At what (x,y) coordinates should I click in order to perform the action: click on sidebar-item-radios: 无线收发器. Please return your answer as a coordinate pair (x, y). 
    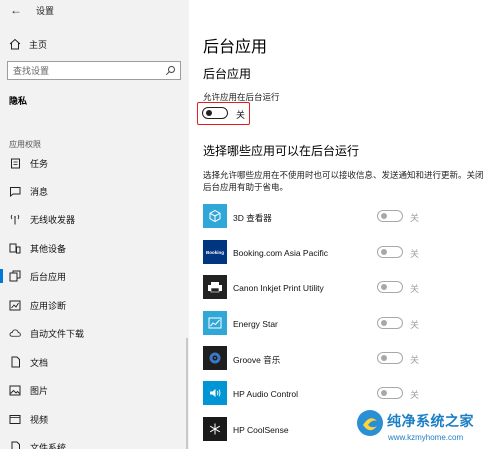
    Looking at the image, I should click on (94, 219).